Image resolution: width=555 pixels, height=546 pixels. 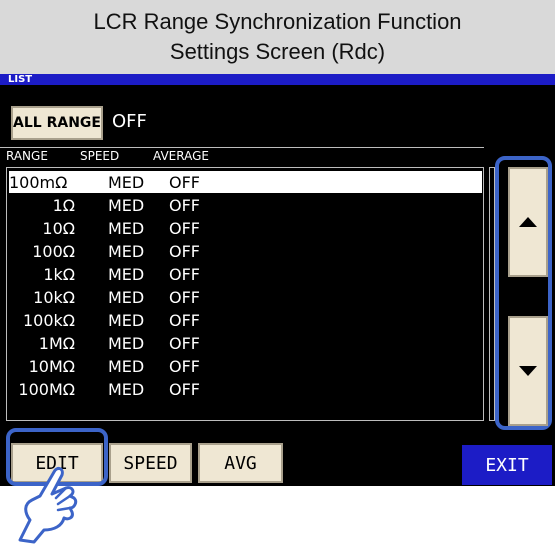 I want to click on exit-button: EXIT, so click(x=507, y=465).